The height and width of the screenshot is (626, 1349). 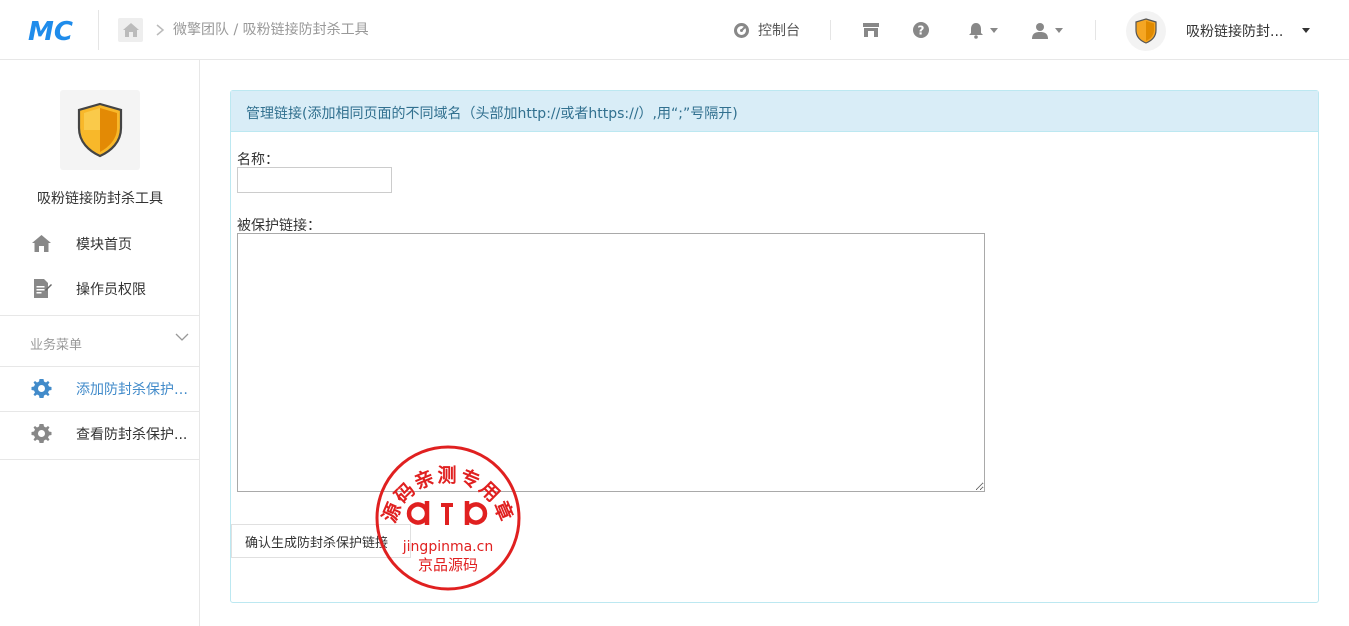 I want to click on notifications-button, so click(x=983, y=30).